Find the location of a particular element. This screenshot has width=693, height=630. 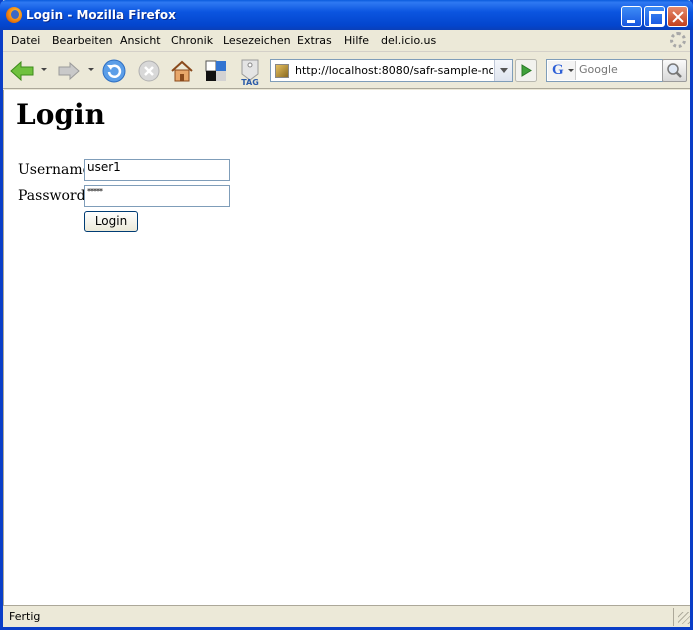

menu-datei: Datei is located at coordinates (25, 40).